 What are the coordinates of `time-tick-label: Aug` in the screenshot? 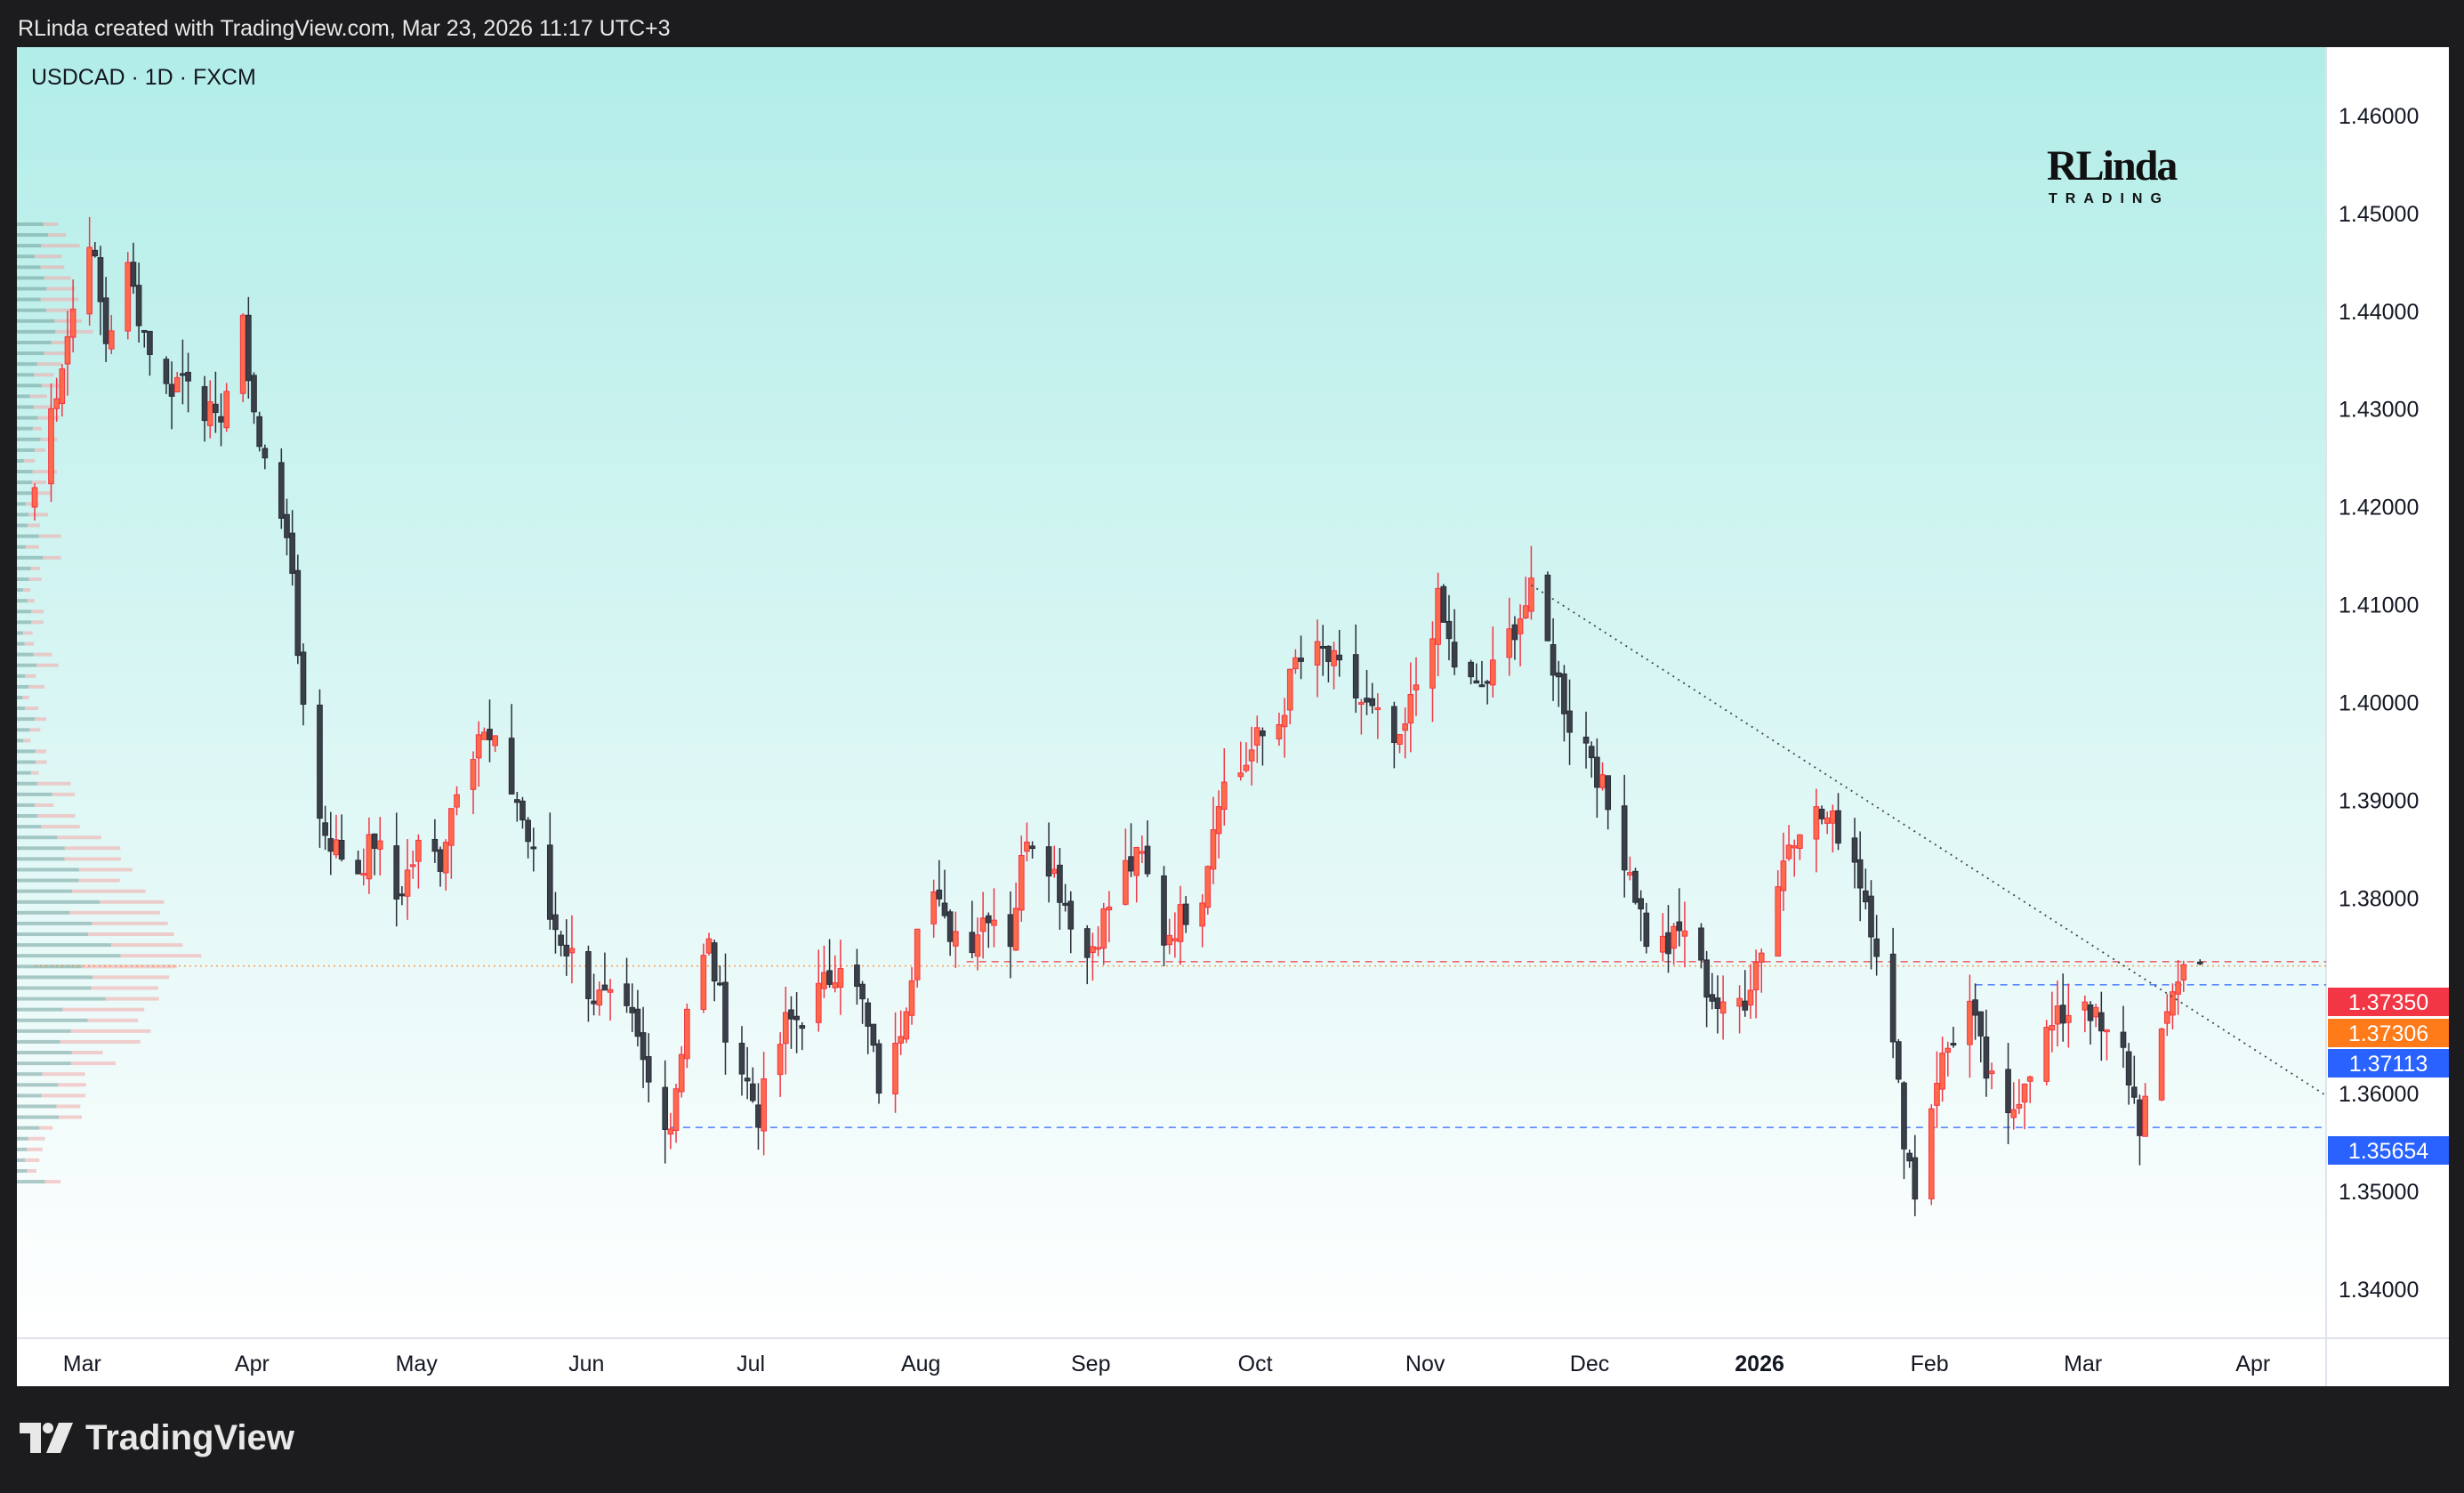 It's located at (921, 1364).